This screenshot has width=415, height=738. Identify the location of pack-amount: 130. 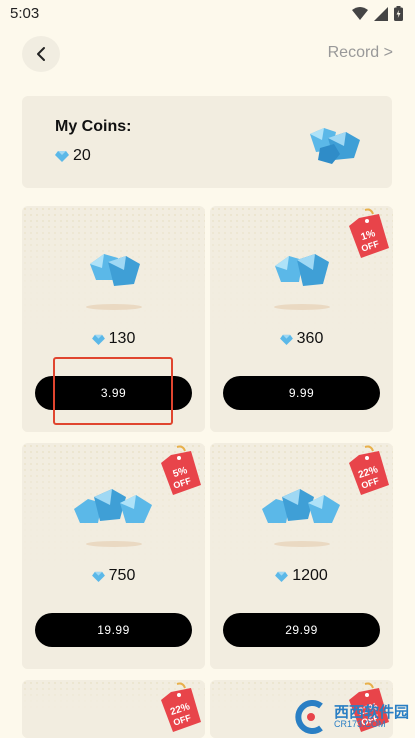
(113, 339).